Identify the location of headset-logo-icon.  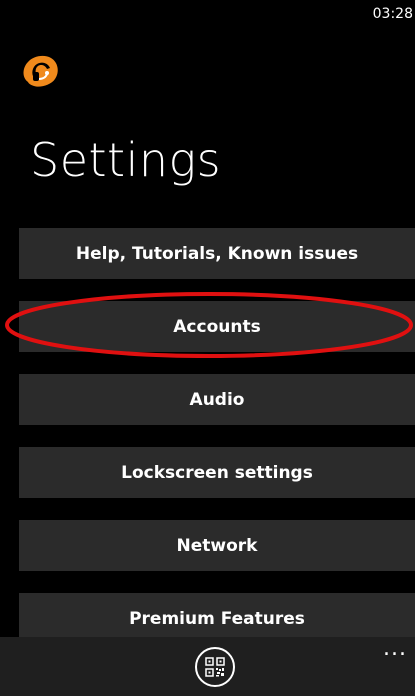
(41, 70).